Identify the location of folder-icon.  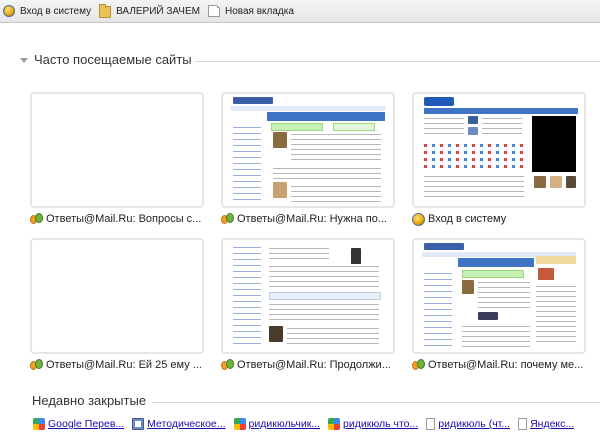
(105, 11).